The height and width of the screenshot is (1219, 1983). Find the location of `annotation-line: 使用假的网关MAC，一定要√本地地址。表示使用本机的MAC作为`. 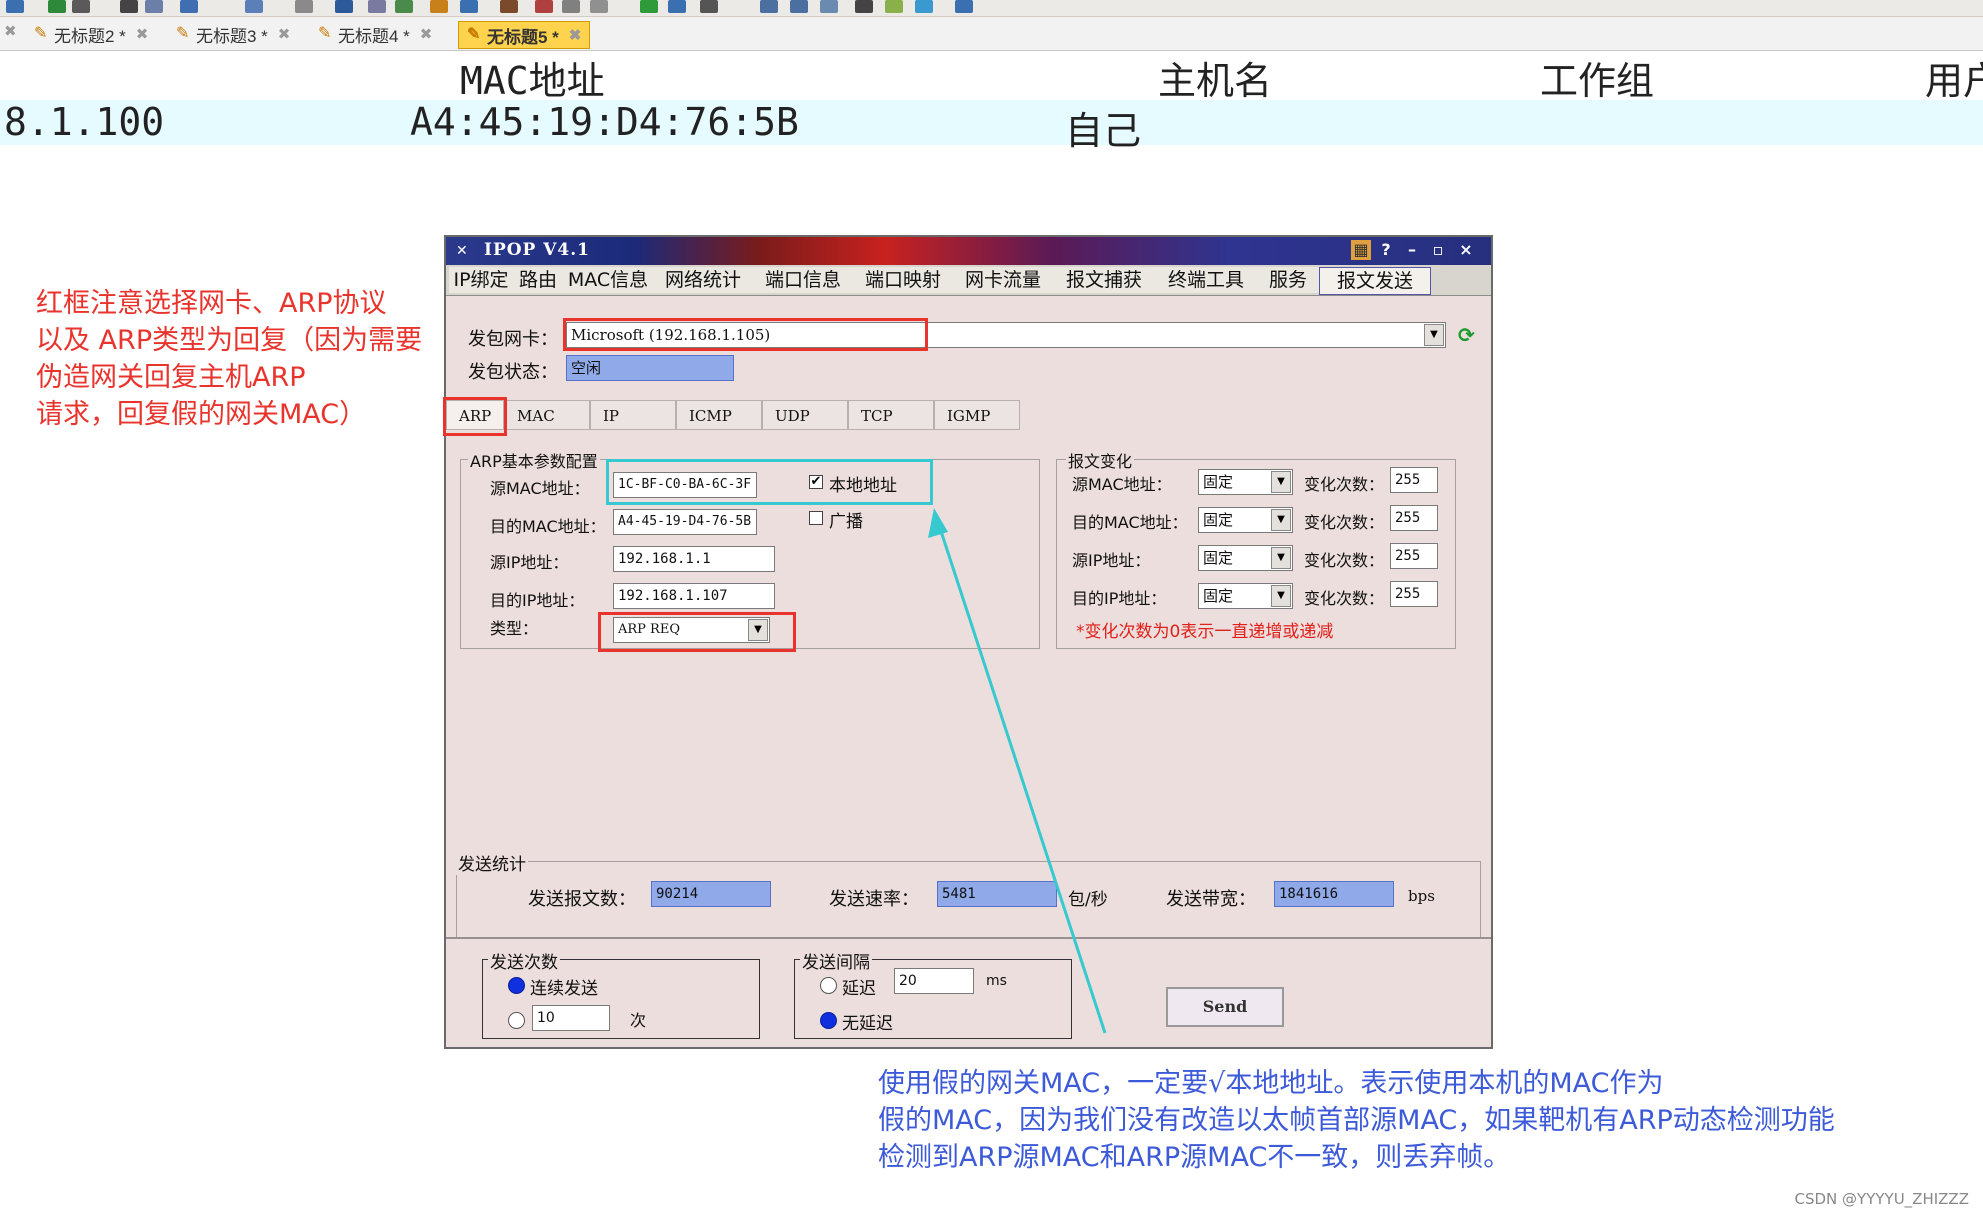

annotation-line: 使用假的网关MAC，一定要√本地地址。表示使用本机的MAC作为 is located at coordinates (1271, 1083).